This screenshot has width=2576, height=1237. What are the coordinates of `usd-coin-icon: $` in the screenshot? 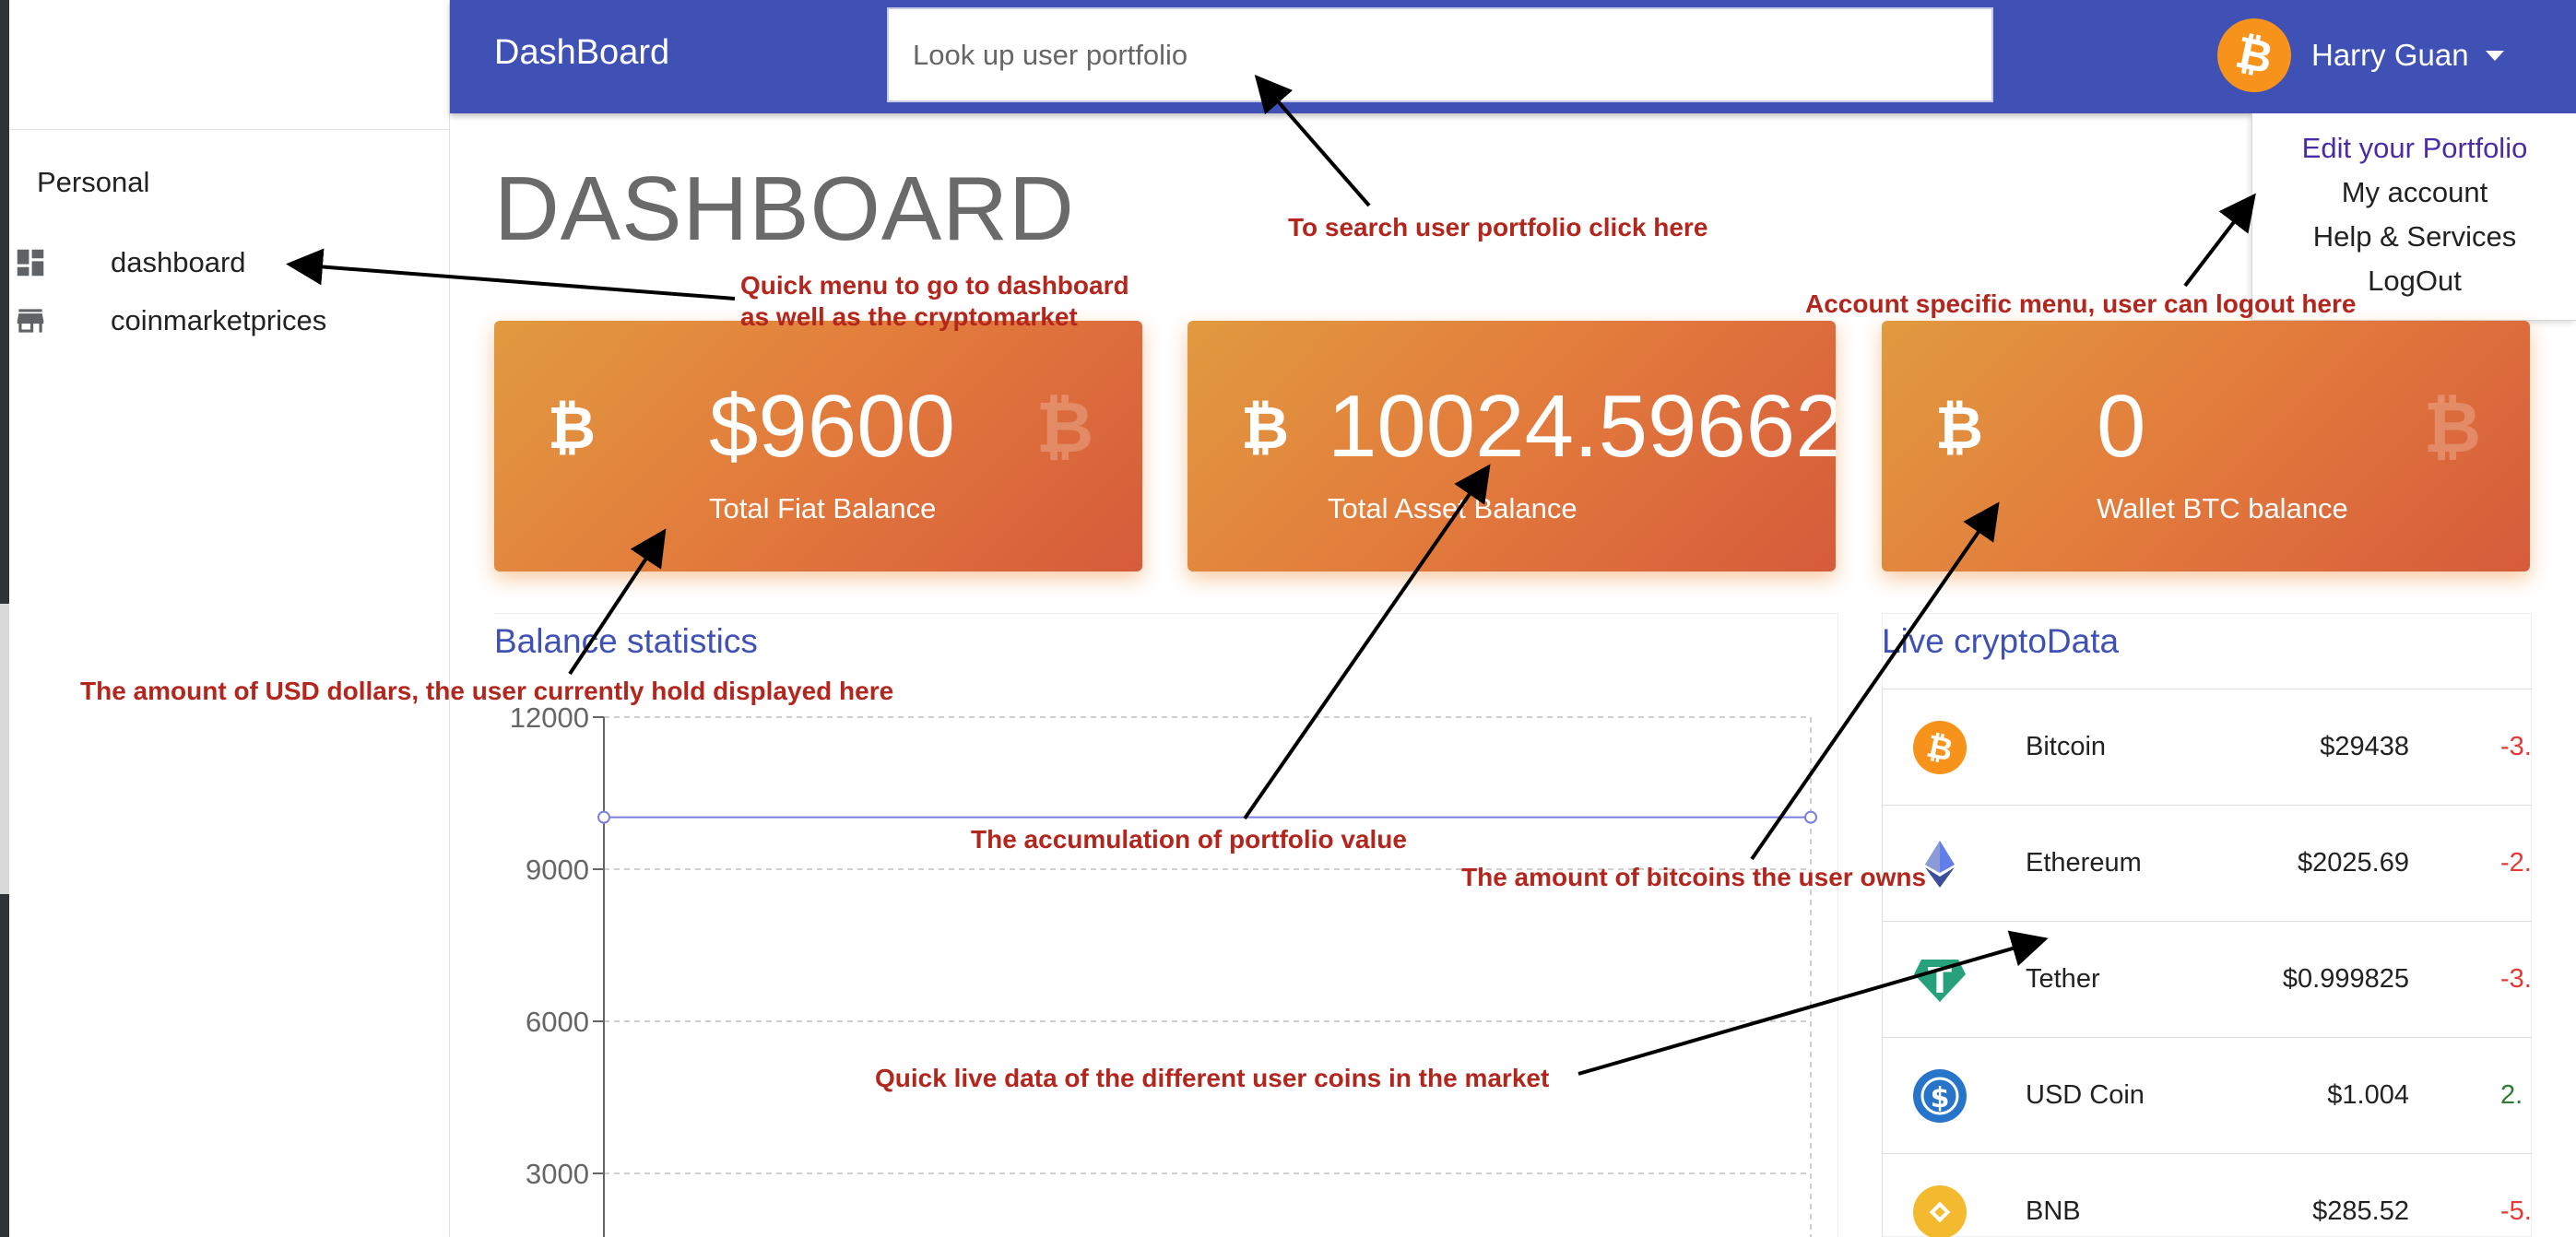 It's located at (1940, 1096).